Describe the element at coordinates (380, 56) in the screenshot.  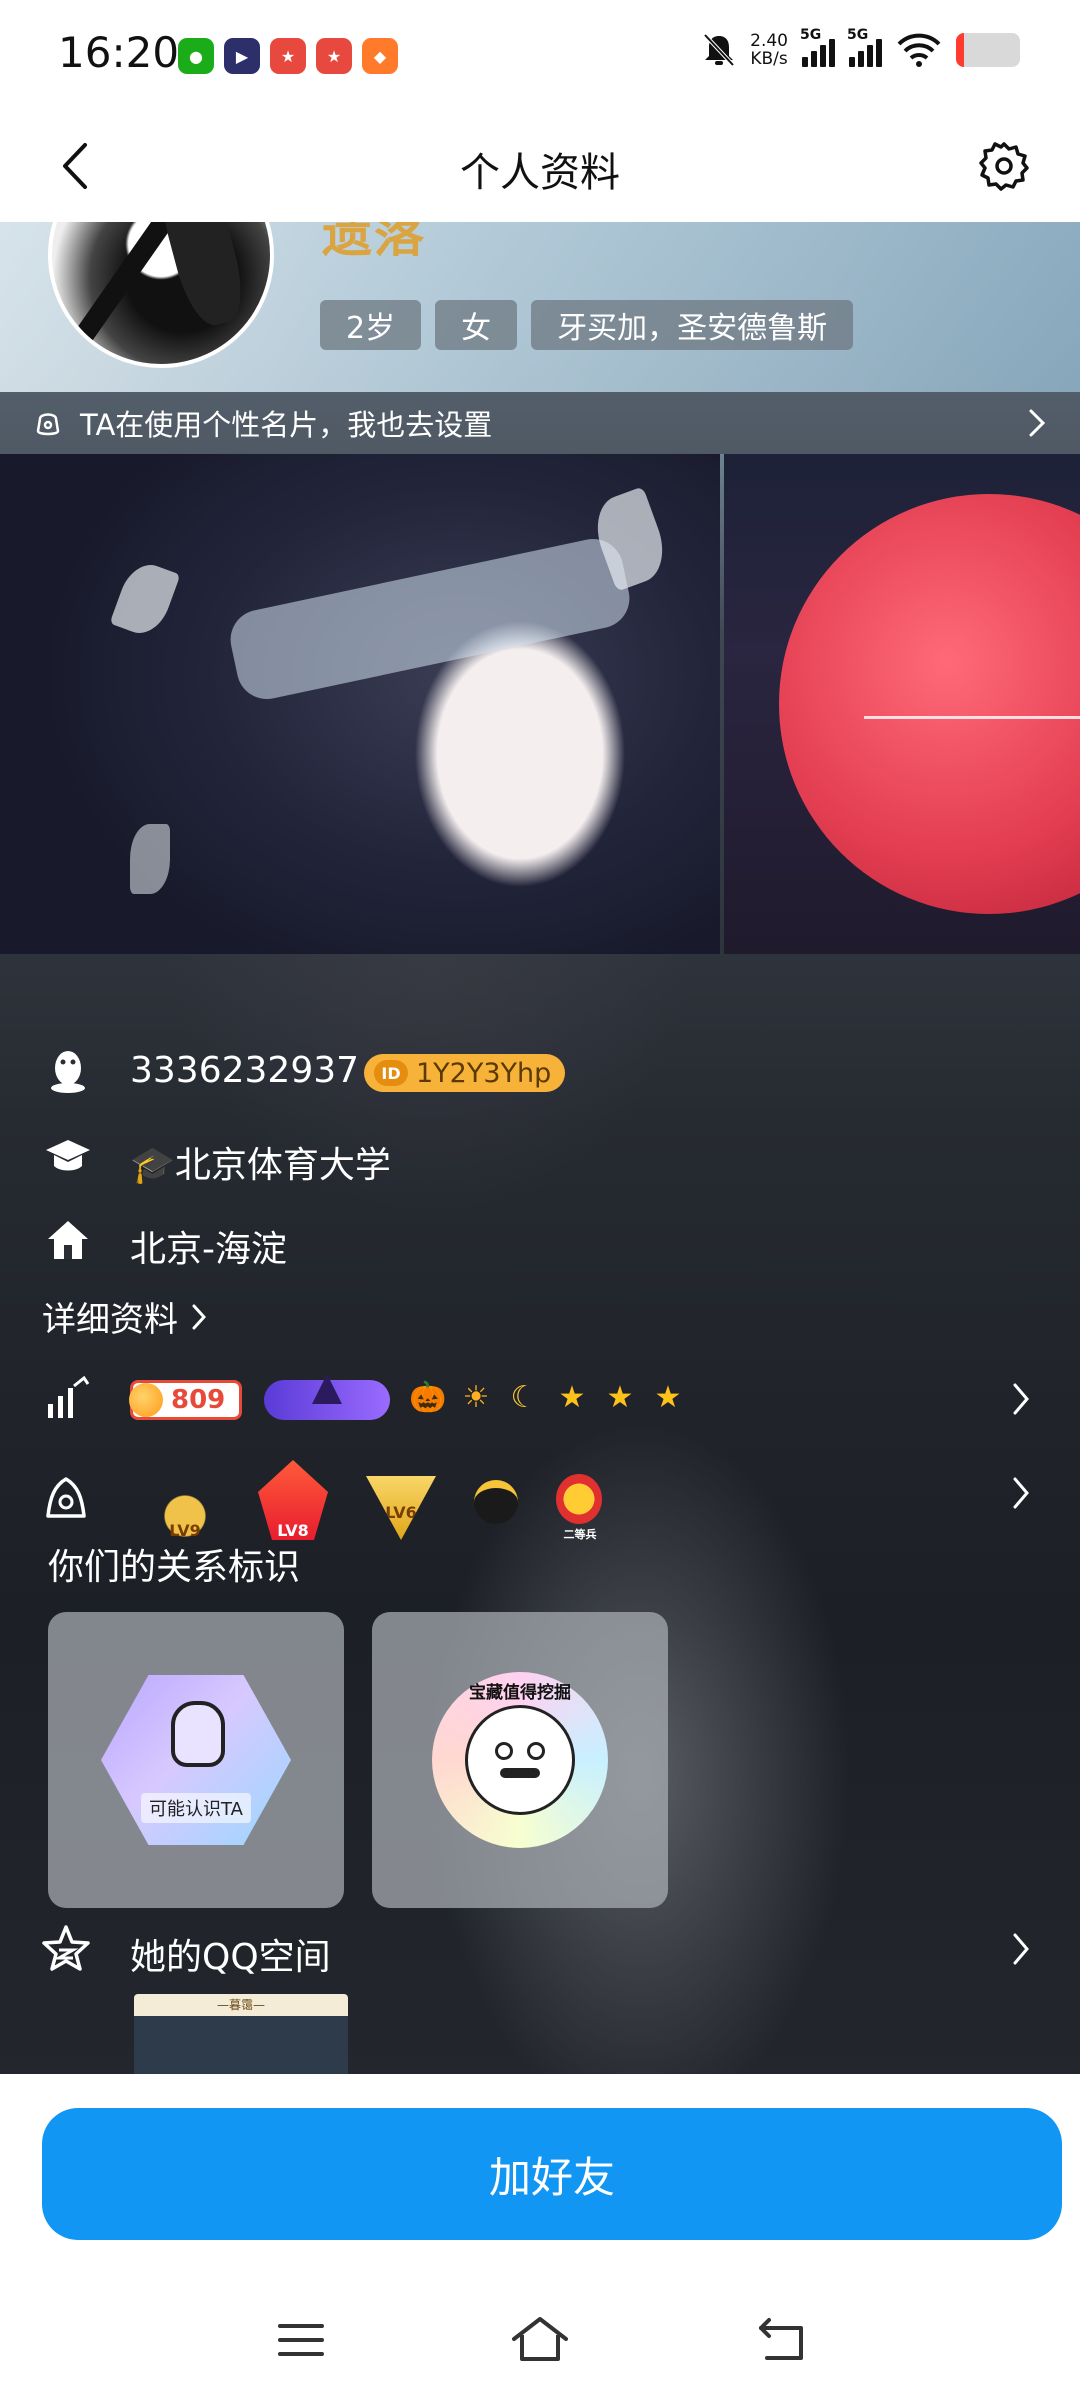
I see `shop-app-icon: ◆` at that location.